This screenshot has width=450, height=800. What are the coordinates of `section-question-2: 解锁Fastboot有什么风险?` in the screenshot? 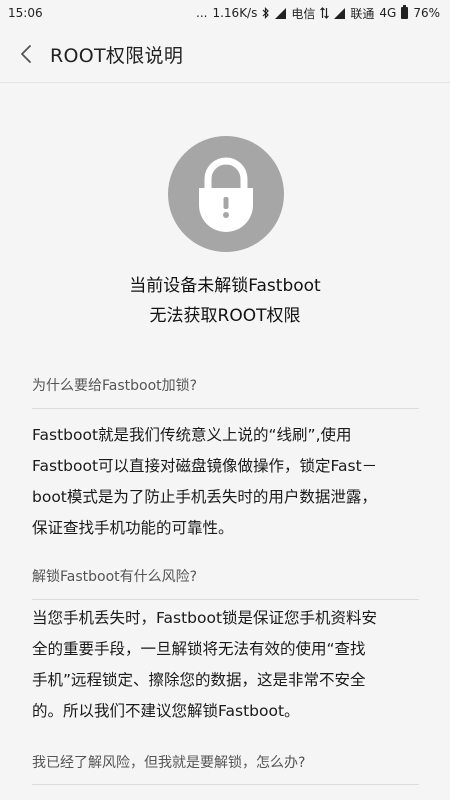 It's located at (115, 577).